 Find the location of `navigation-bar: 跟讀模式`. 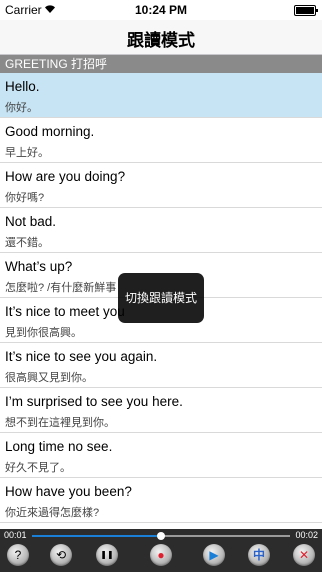

navigation-bar: 跟讀模式 is located at coordinates (161, 37).